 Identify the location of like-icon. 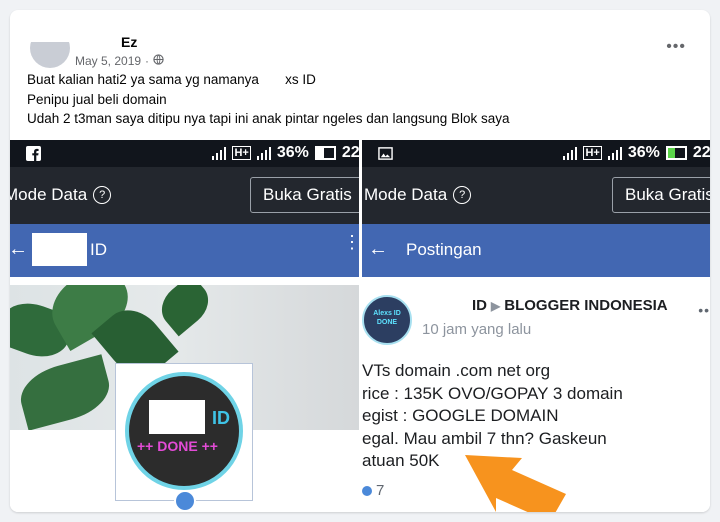
(367, 490).